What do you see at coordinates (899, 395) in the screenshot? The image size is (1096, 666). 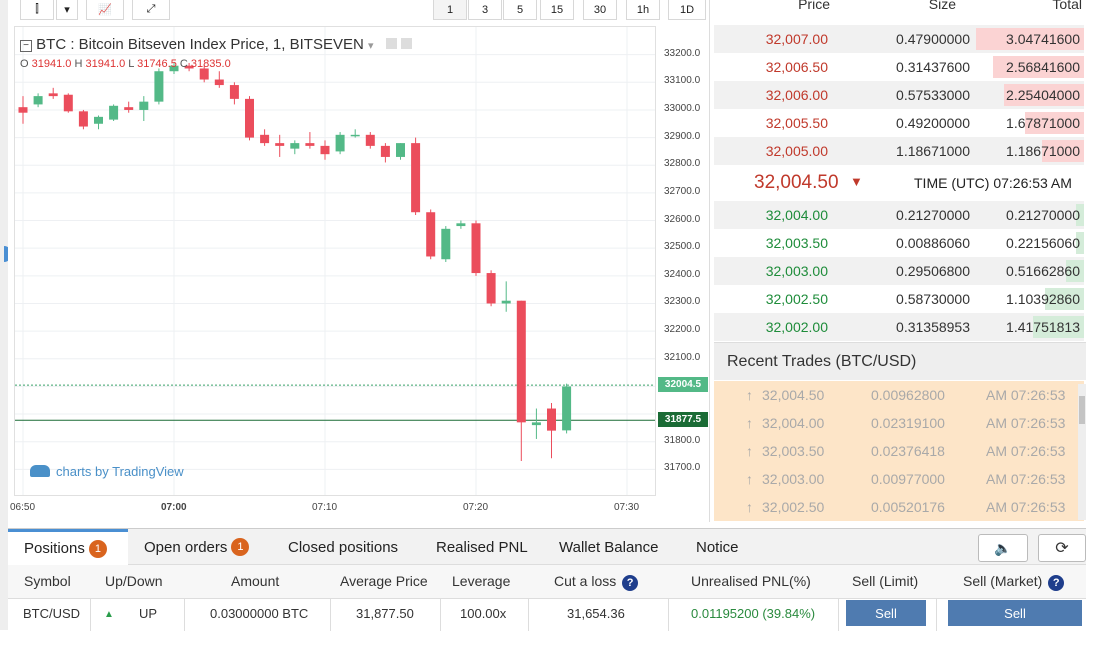 I see `trade-row: ↑ 32,004.50 0.00962800 AM 07:26:53` at bounding box center [899, 395].